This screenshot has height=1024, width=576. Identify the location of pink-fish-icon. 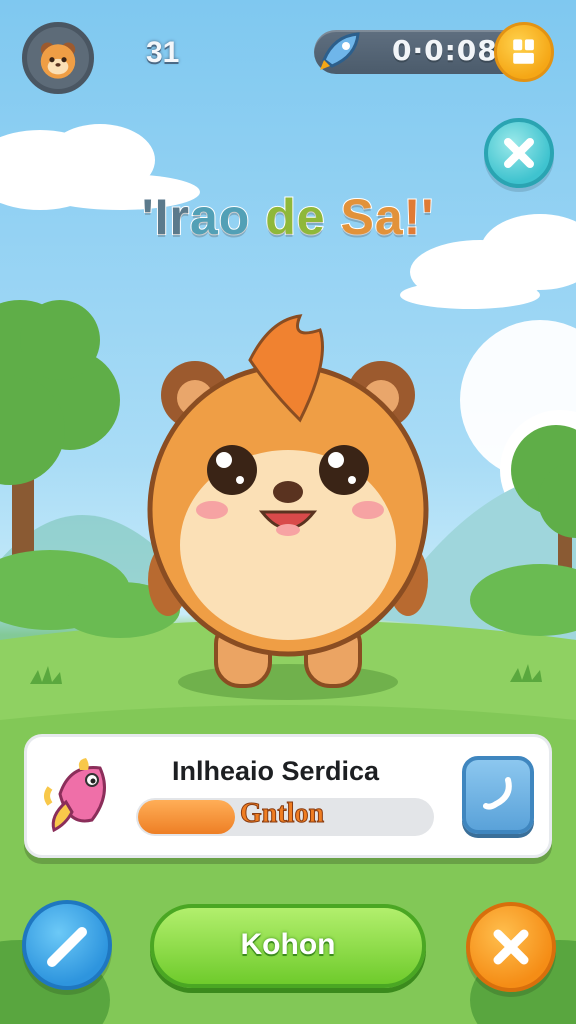
(75, 795).